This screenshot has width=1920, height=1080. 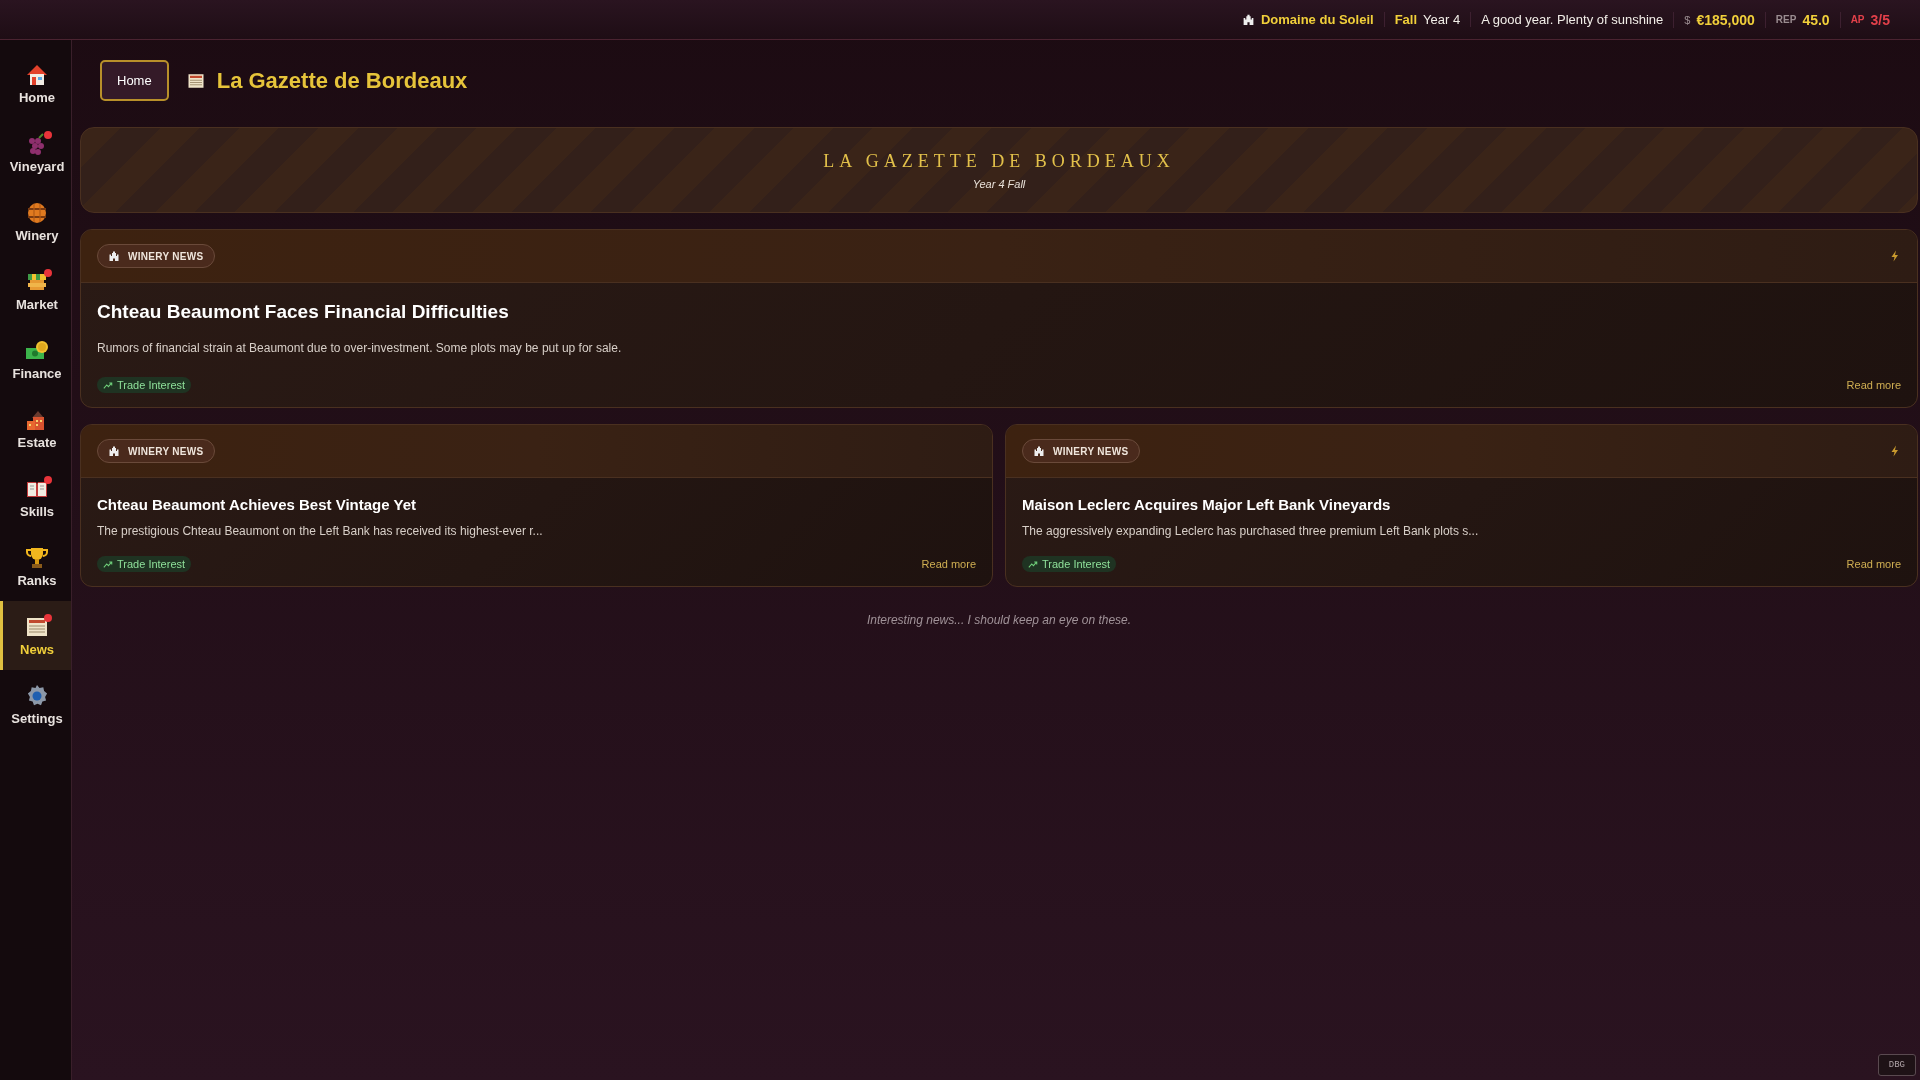 What do you see at coordinates (1816, 19) in the screenshot?
I see `reputation-value: 45.0` at bounding box center [1816, 19].